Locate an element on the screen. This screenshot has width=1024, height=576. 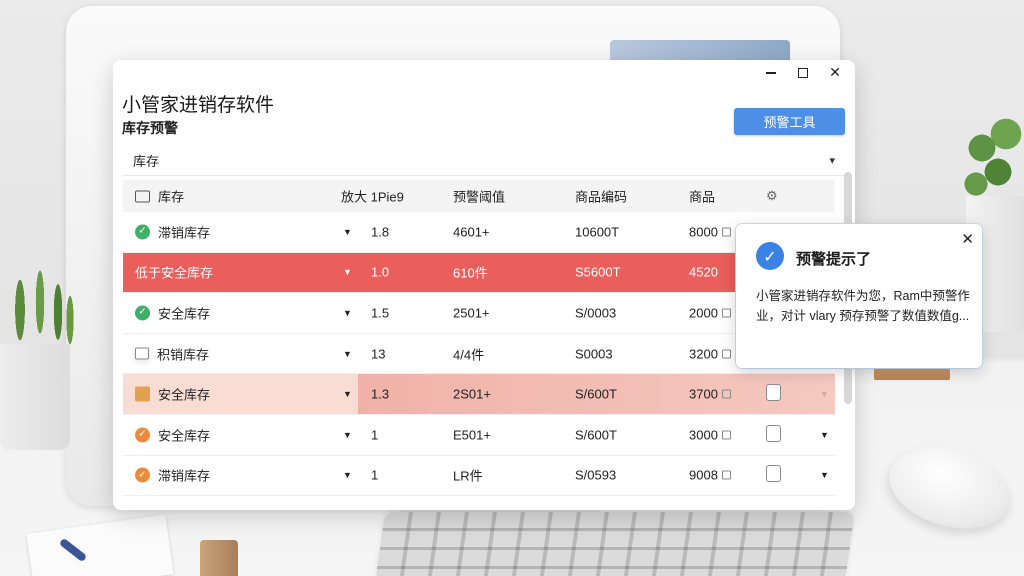
row-ratio: 1.8 is located at coordinates (380, 232).